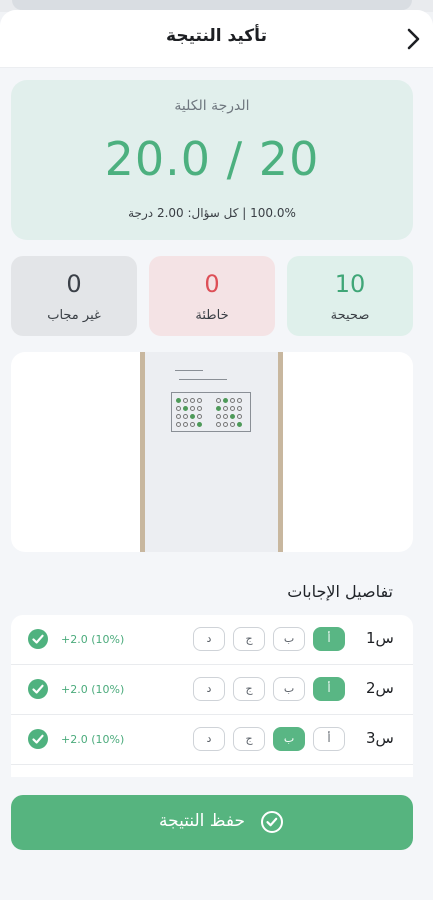 The image size is (433, 900). What do you see at coordinates (380, 688) in the screenshot?
I see `question-label: س2` at bounding box center [380, 688].